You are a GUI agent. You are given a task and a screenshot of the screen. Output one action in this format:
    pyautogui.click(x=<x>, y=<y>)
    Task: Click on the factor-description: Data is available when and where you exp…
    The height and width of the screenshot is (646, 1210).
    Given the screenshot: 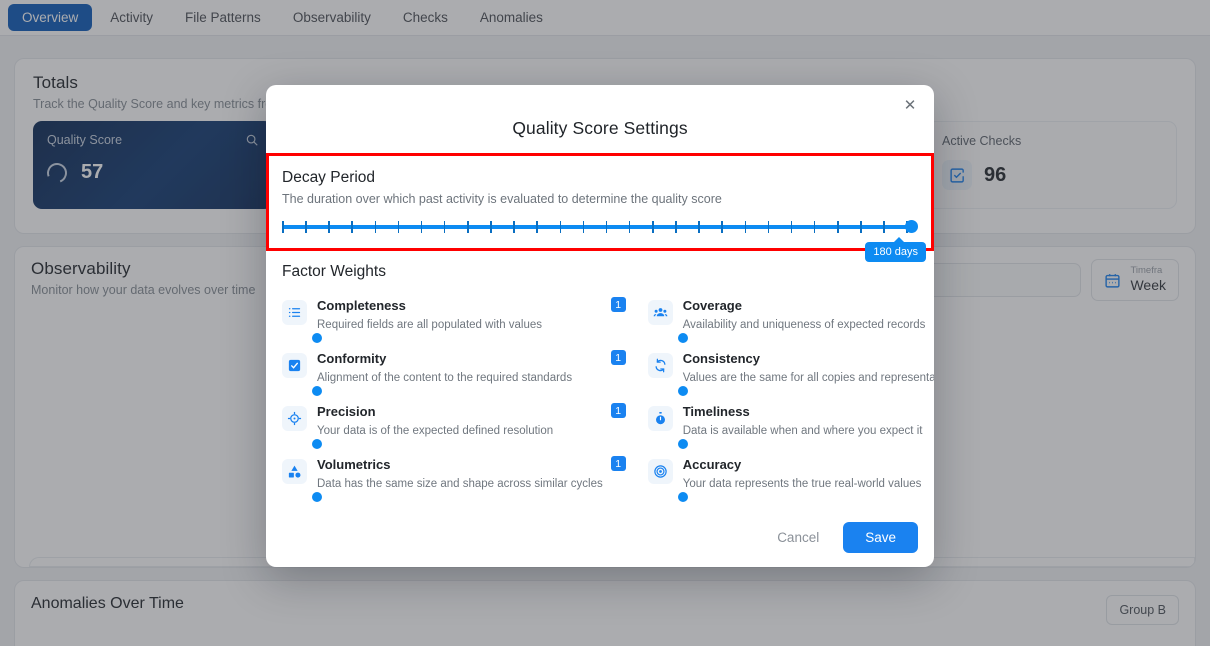 What is the action you would take?
    pyautogui.click(x=802, y=431)
    